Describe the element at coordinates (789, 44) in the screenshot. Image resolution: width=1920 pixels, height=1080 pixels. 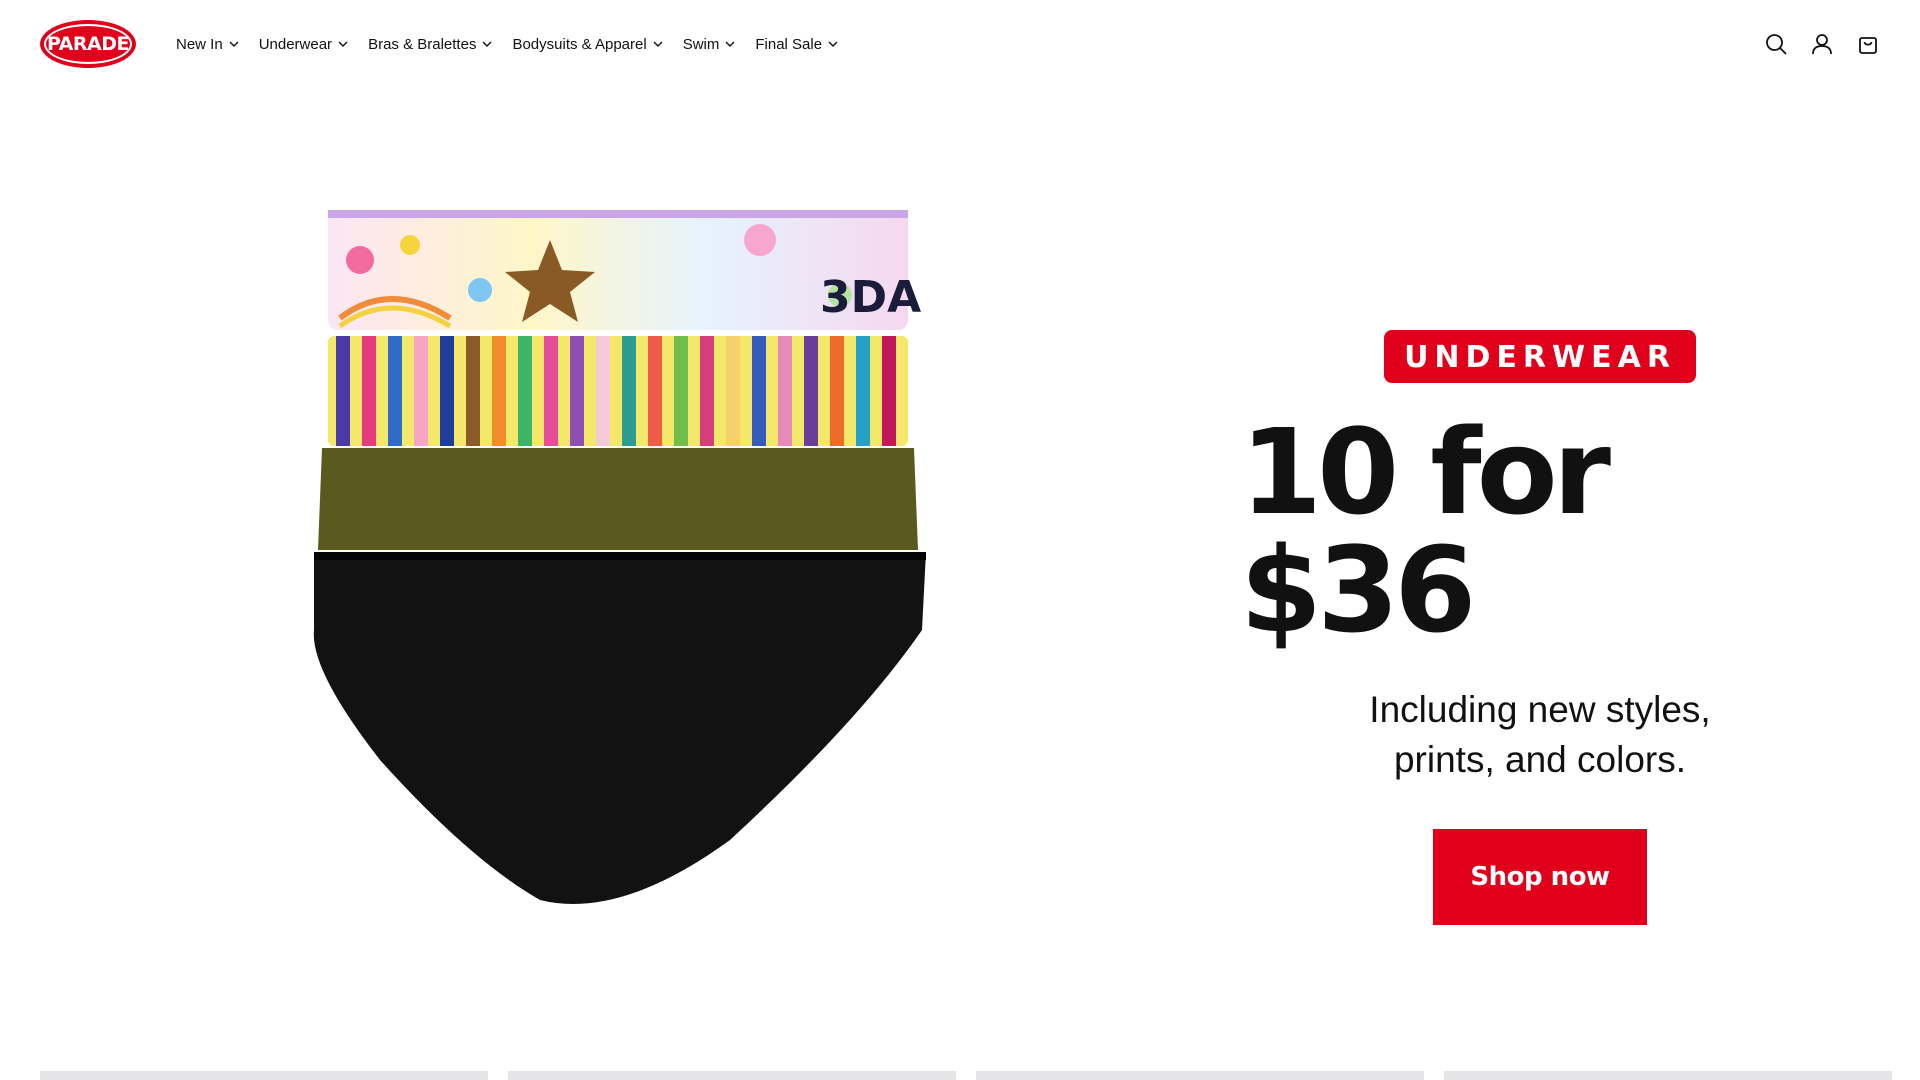
I see `nav-label: Final Sale` at that location.